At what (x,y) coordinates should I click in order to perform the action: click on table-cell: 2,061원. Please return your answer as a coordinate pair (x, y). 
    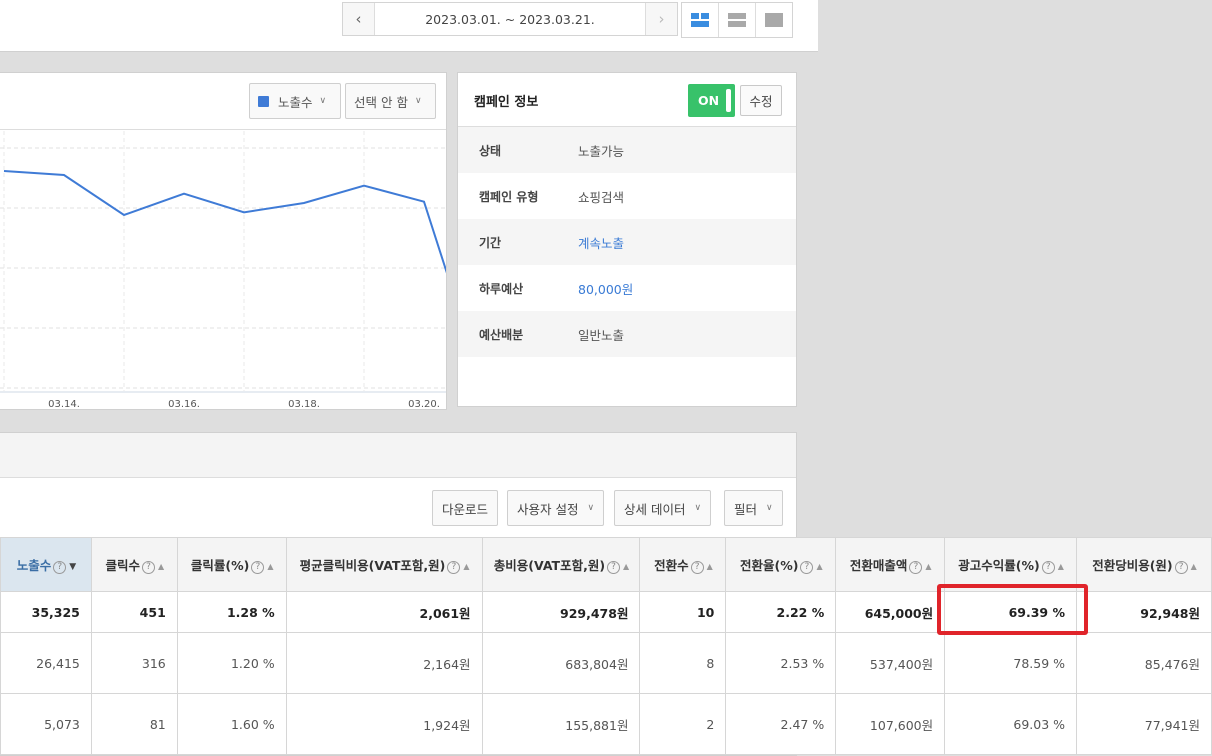
    Looking at the image, I should click on (384, 612).